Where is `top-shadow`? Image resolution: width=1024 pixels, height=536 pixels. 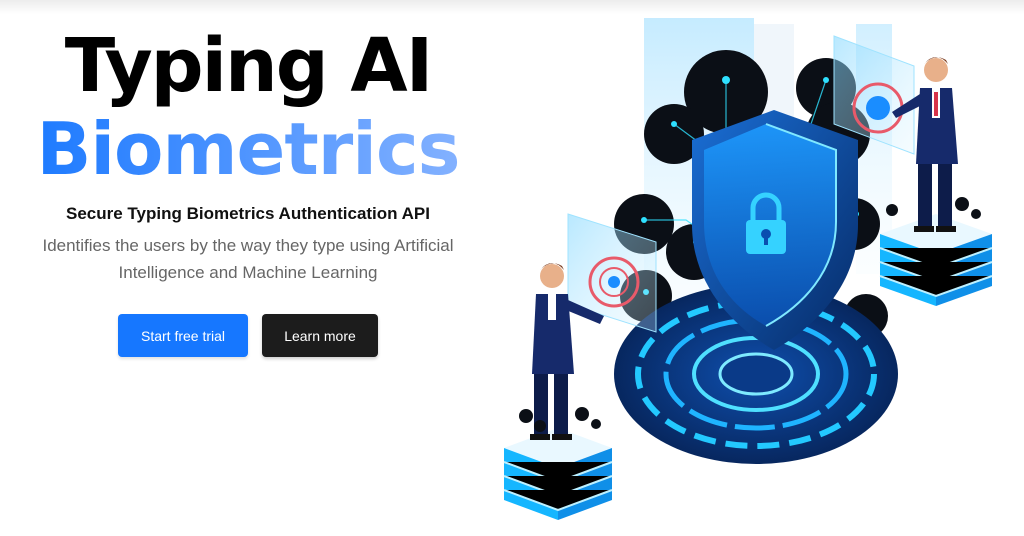
top-shadow is located at coordinates (512, 7).